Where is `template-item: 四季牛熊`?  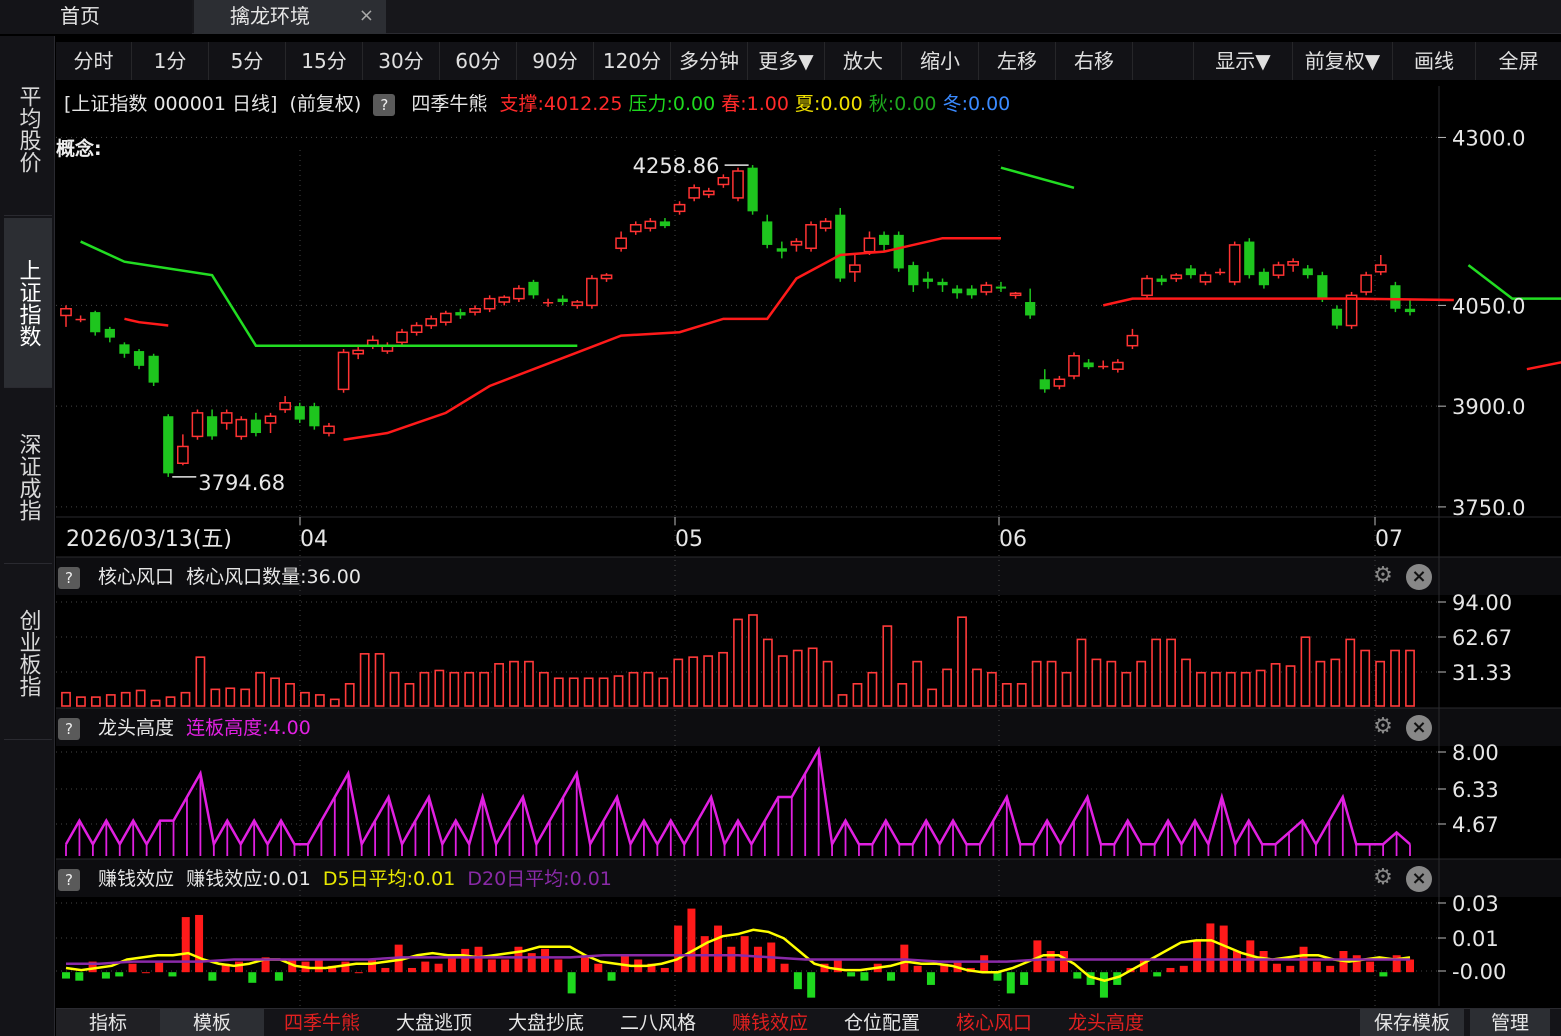
template-item: 四季牛熊 is located at coordinates (322, 1022).